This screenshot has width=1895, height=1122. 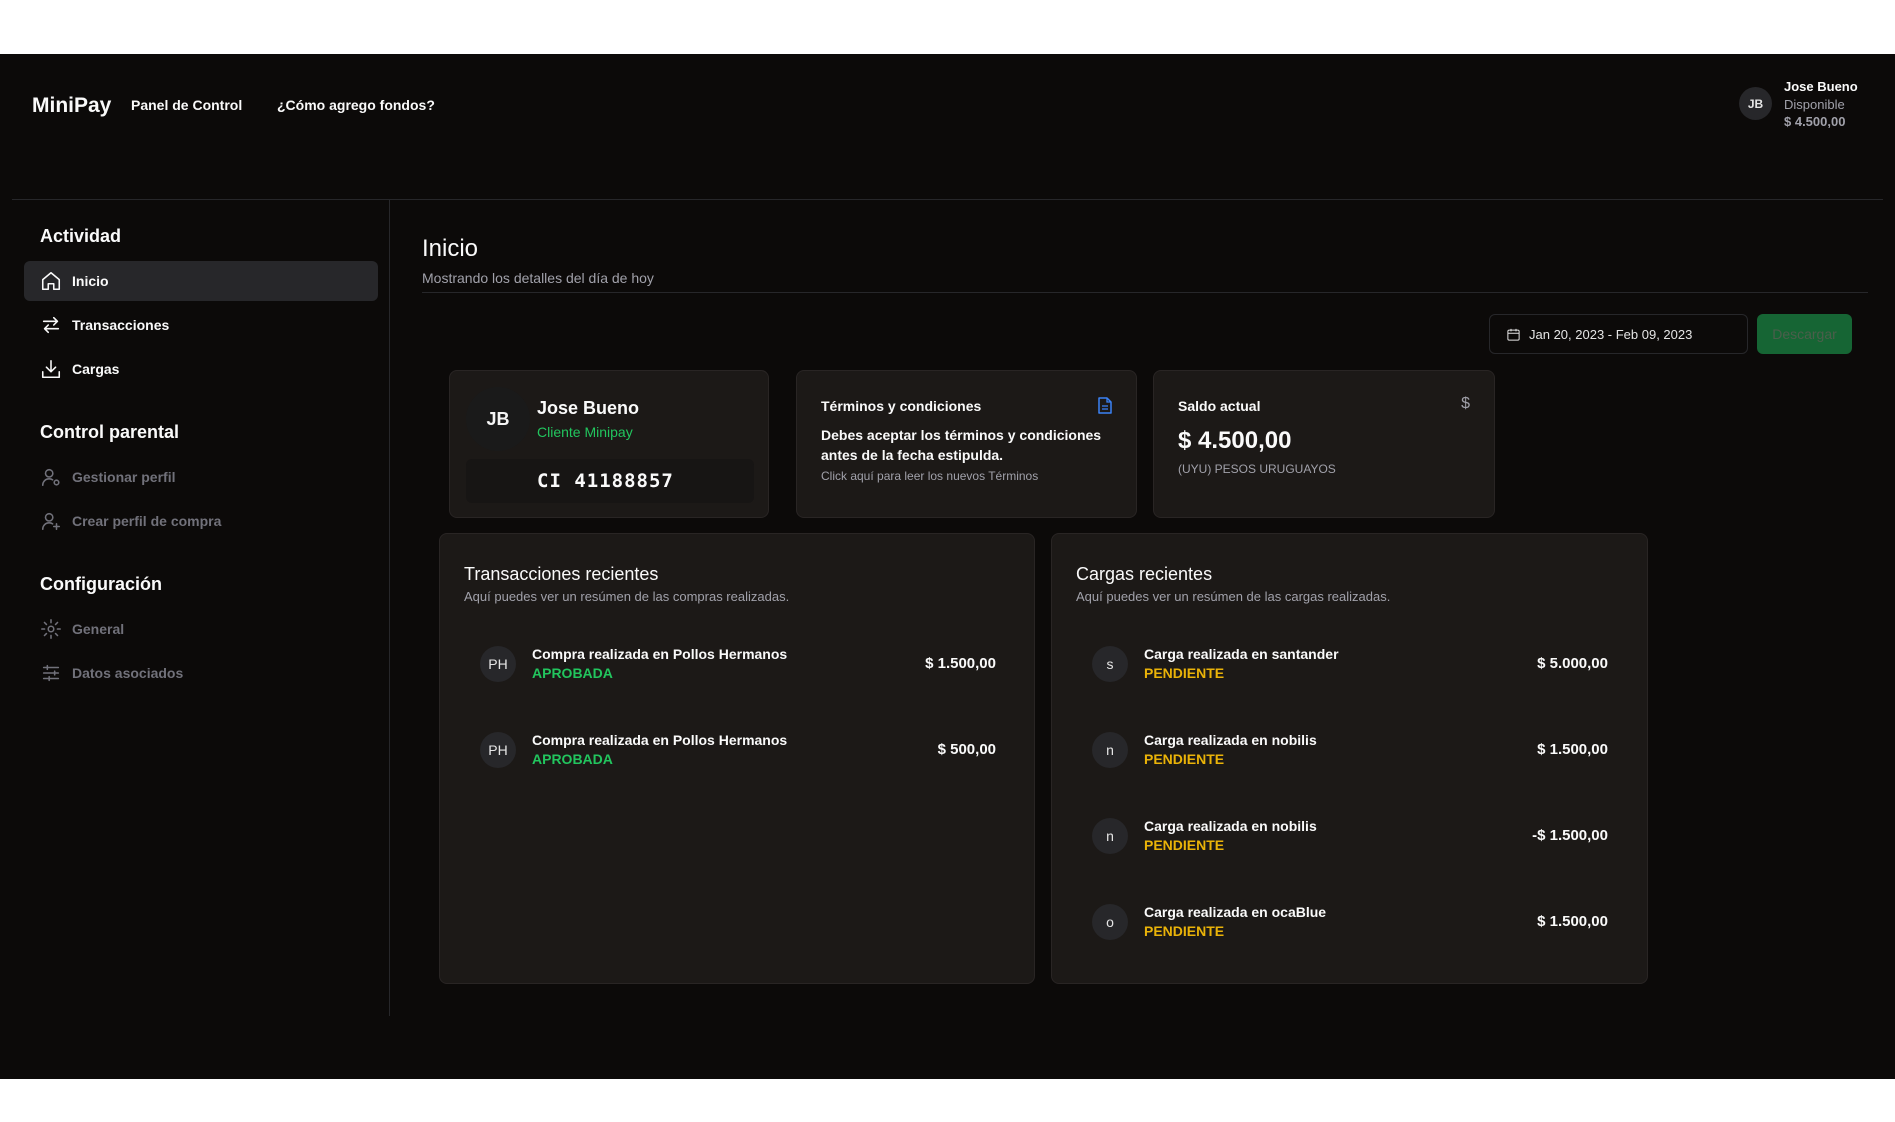 What do you see at coordinates (538, 278) in the screenshot?
I see `page-subtitle: Mostrando los detalles del día de hoy` at bounding box center [538, 278].